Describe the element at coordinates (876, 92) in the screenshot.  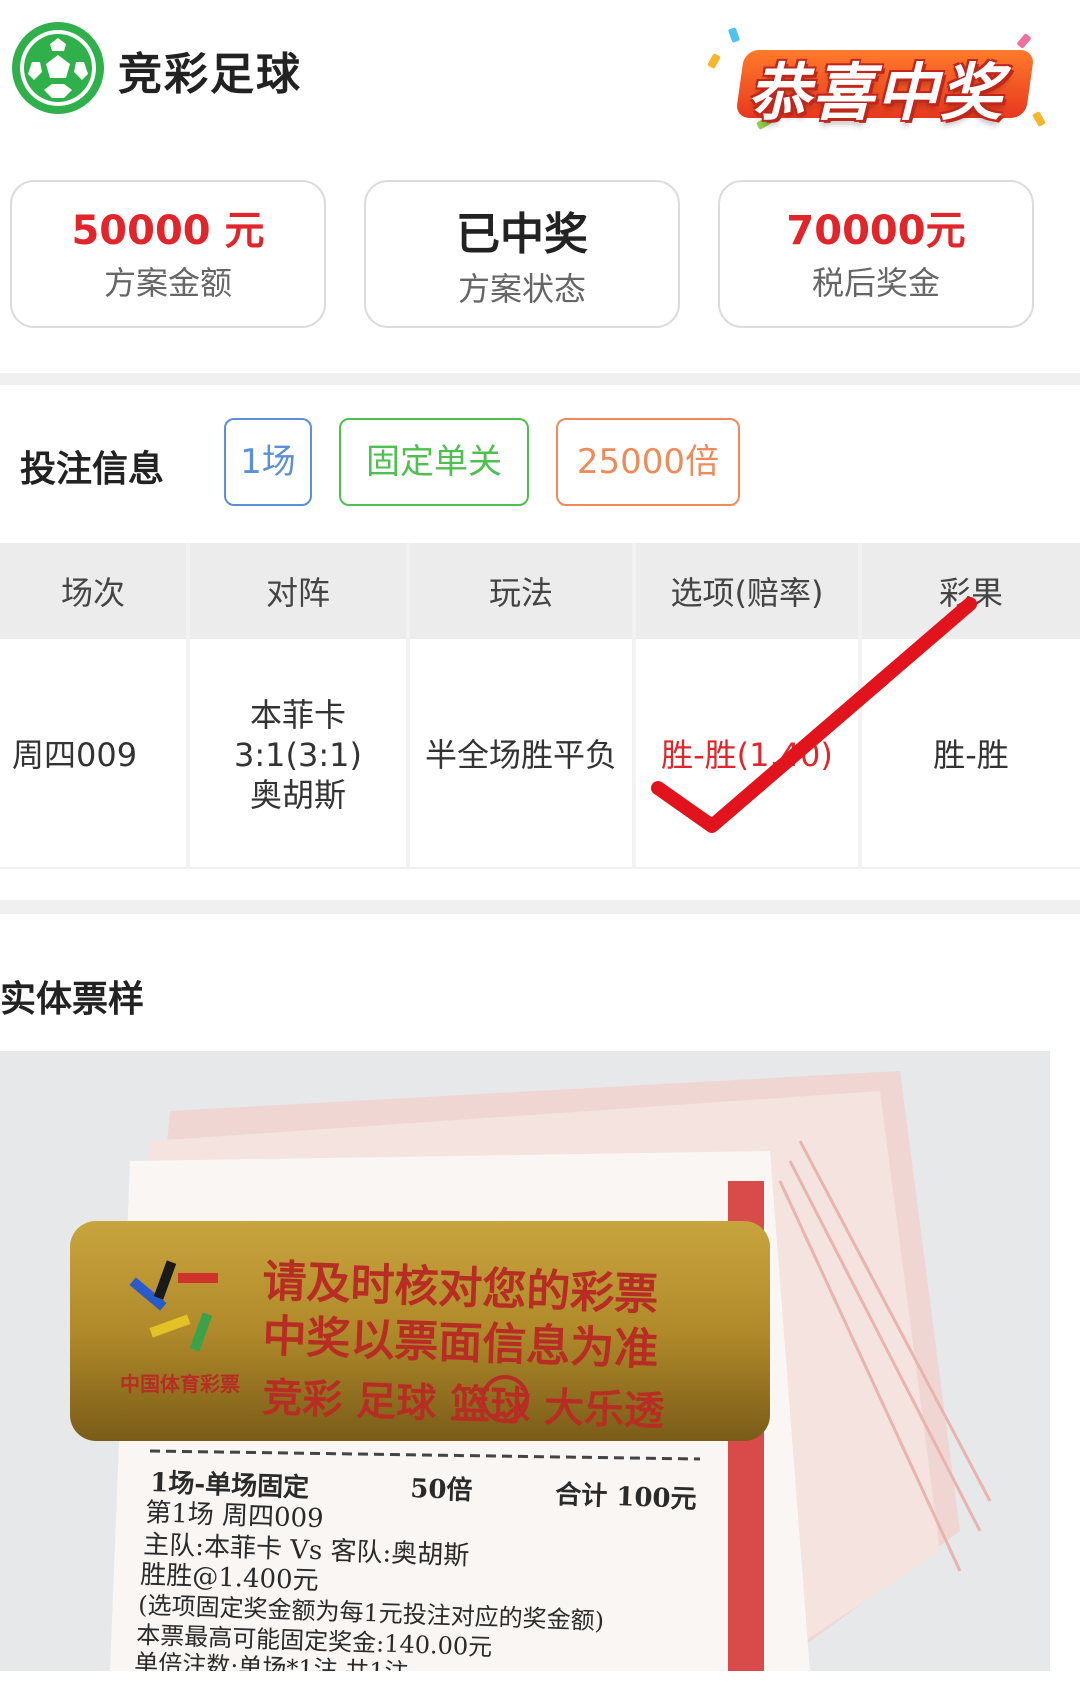
I see `congrats-text: 恭喜中奖` at that location.